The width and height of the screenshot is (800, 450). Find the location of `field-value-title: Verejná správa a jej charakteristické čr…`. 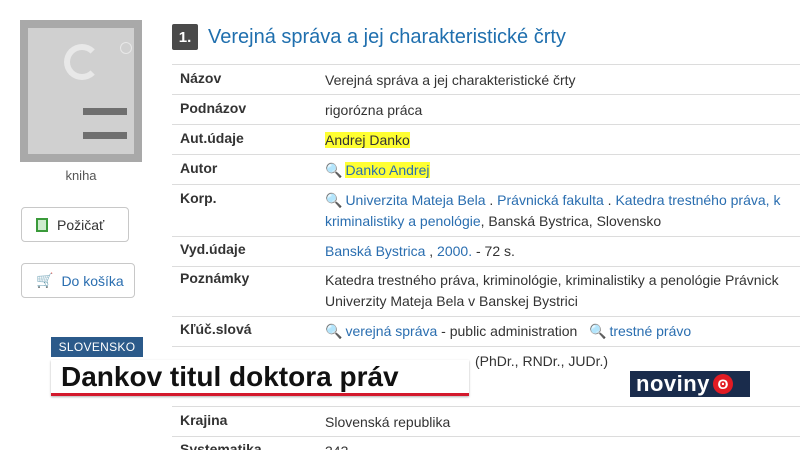

field-value-title: Verejná správa a jej charakteristické čr… is located at coordinates (450, 80).